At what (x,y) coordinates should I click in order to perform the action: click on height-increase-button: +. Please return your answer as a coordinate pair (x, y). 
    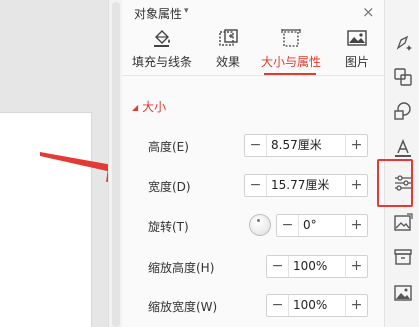
    Looking at the image, I should click on (356, 145).